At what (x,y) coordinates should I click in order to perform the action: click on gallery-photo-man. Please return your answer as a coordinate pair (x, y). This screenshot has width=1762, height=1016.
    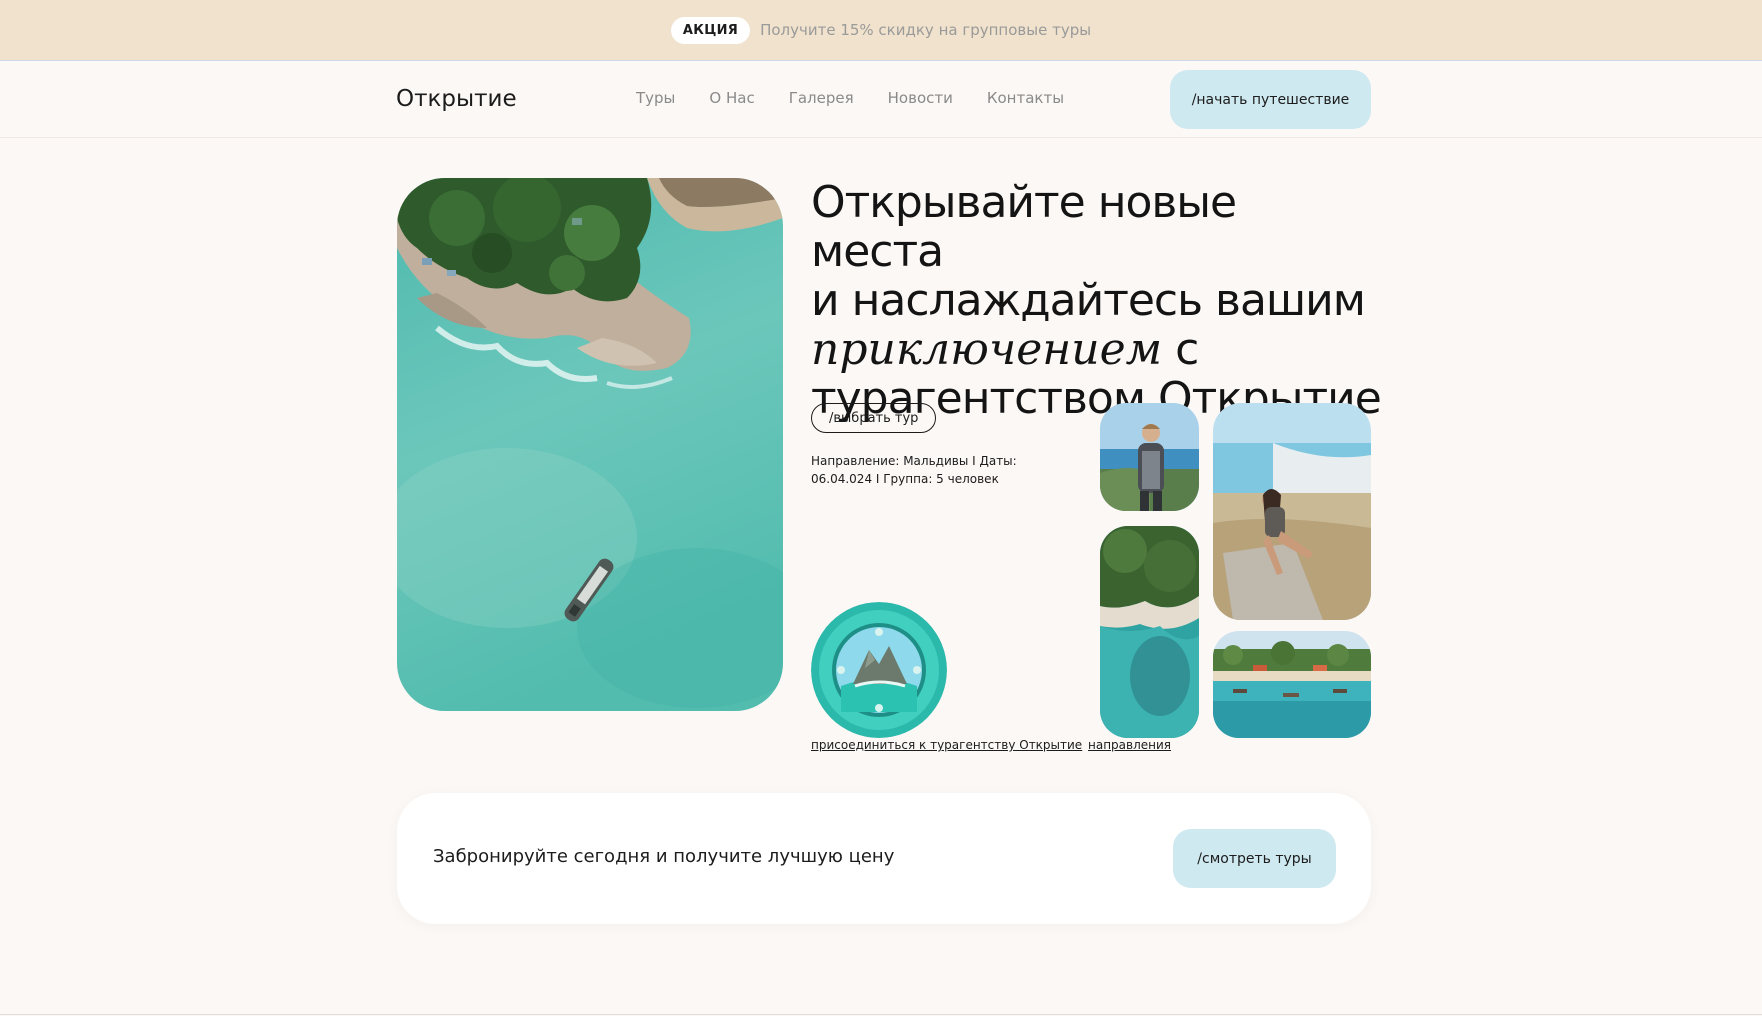
    Looking at the image, I should click on (1149, 457).